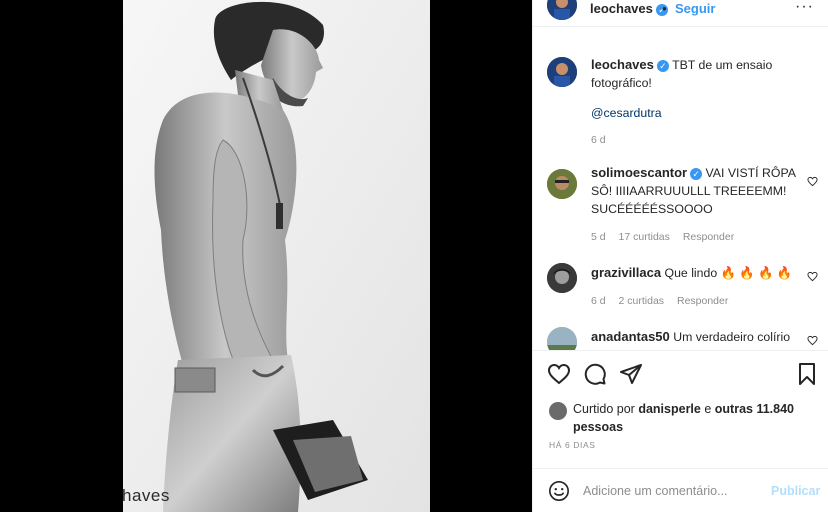  What do you see at coordinates (558, 411) in the screenshot?
I see `liked-by-avatar` at bounding box center [558, 411].